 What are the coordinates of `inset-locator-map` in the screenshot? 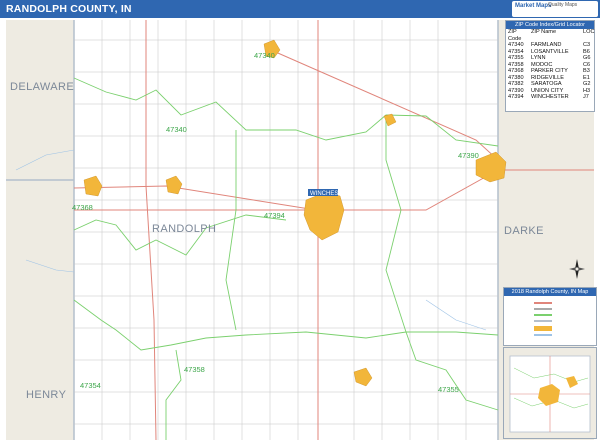 It's located at (550, 393).